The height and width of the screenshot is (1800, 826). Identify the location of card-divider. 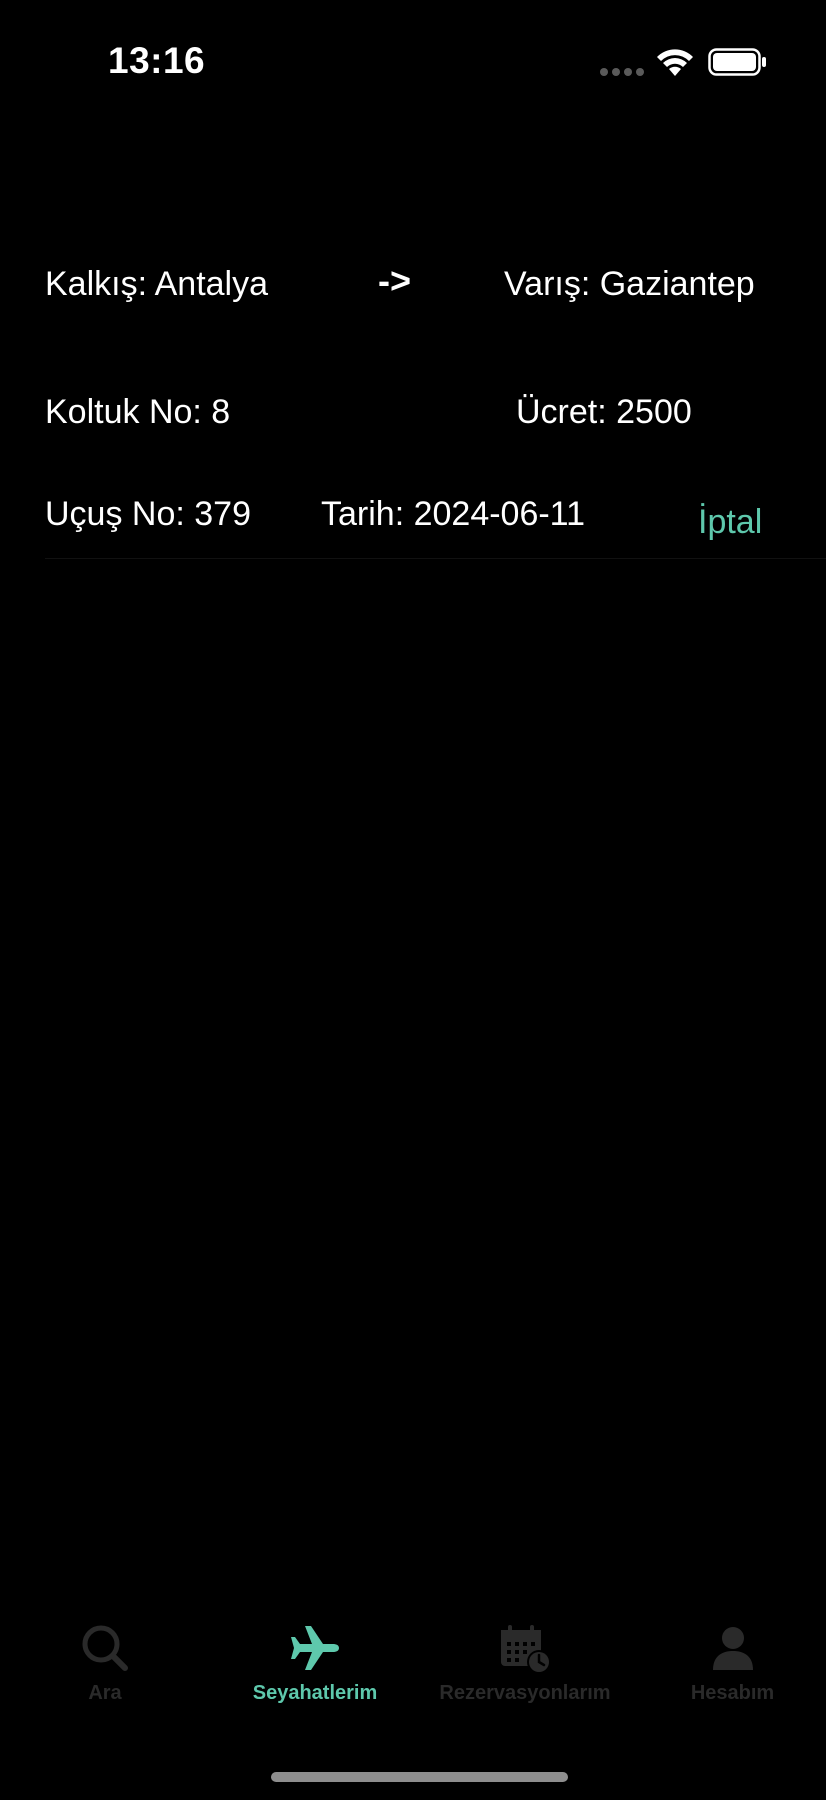
(435, 558).